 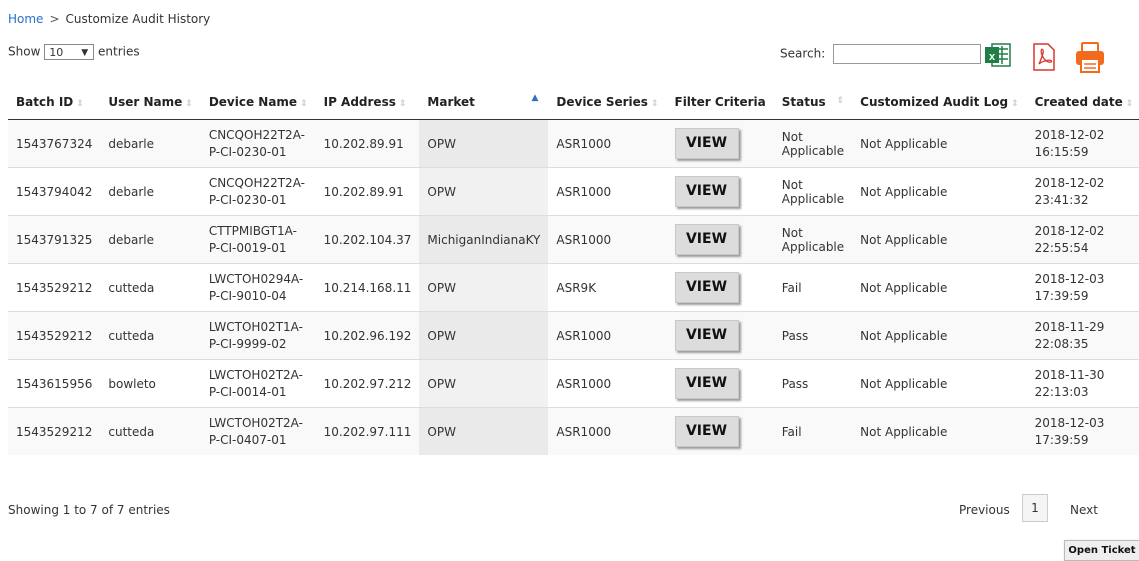 What do you see at coordinates (1082, 143) in the screenshot?
I see `created-date-cell: 2018-12-02 16:15:59` at bounding box center [1082, 143].